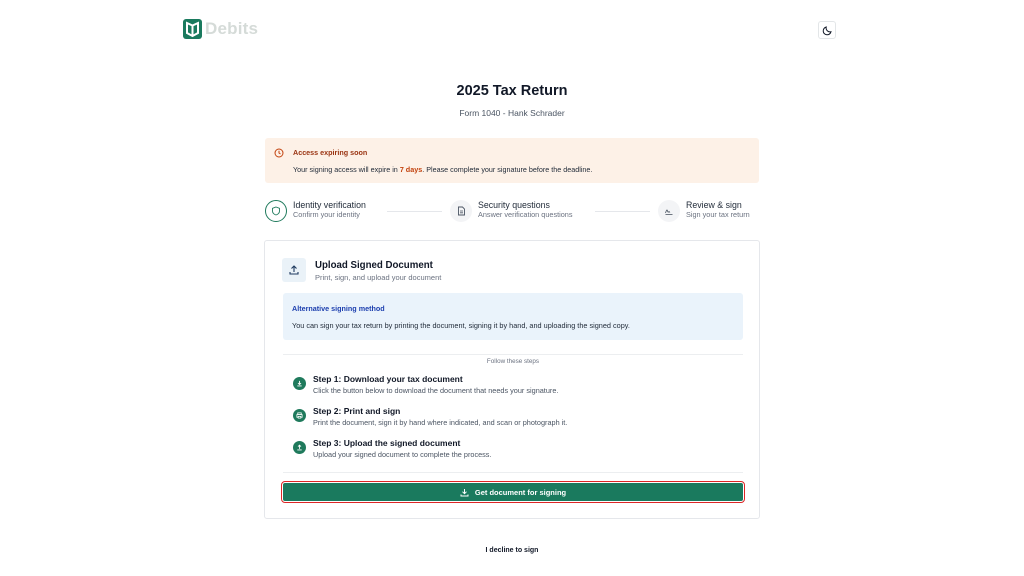  Describe the element at coordinates (718, 214) in the screenshot. I see `step-subtitle: Sign your tax return` at that location.